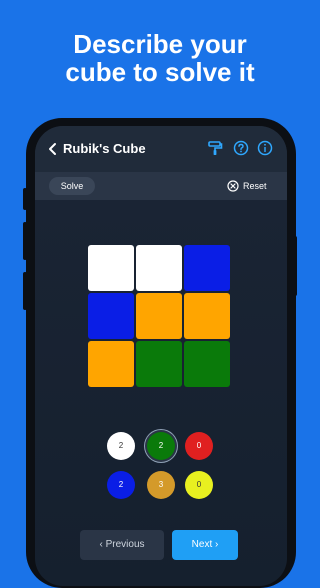 The image size is (320, 588). I want to click on reset-button: Reset, so click(247, 186).